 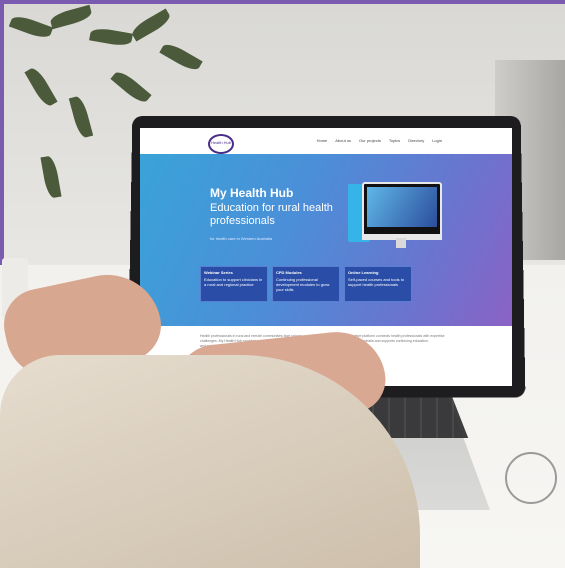 What do you see at coordinates (531, 478) in the screenshot?
I see `eyeglasses` at bounding box center [531, 478].